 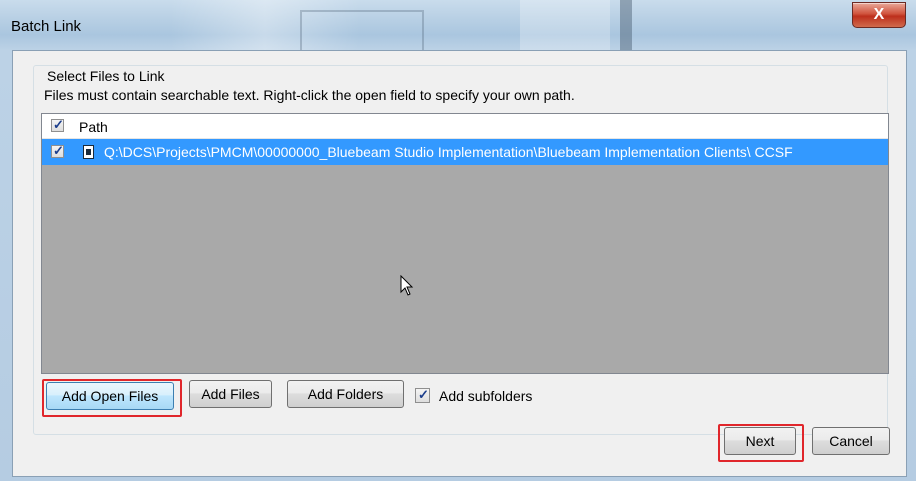 I want to click on title-bar: Batch Link X, so click(x=458, y=25).